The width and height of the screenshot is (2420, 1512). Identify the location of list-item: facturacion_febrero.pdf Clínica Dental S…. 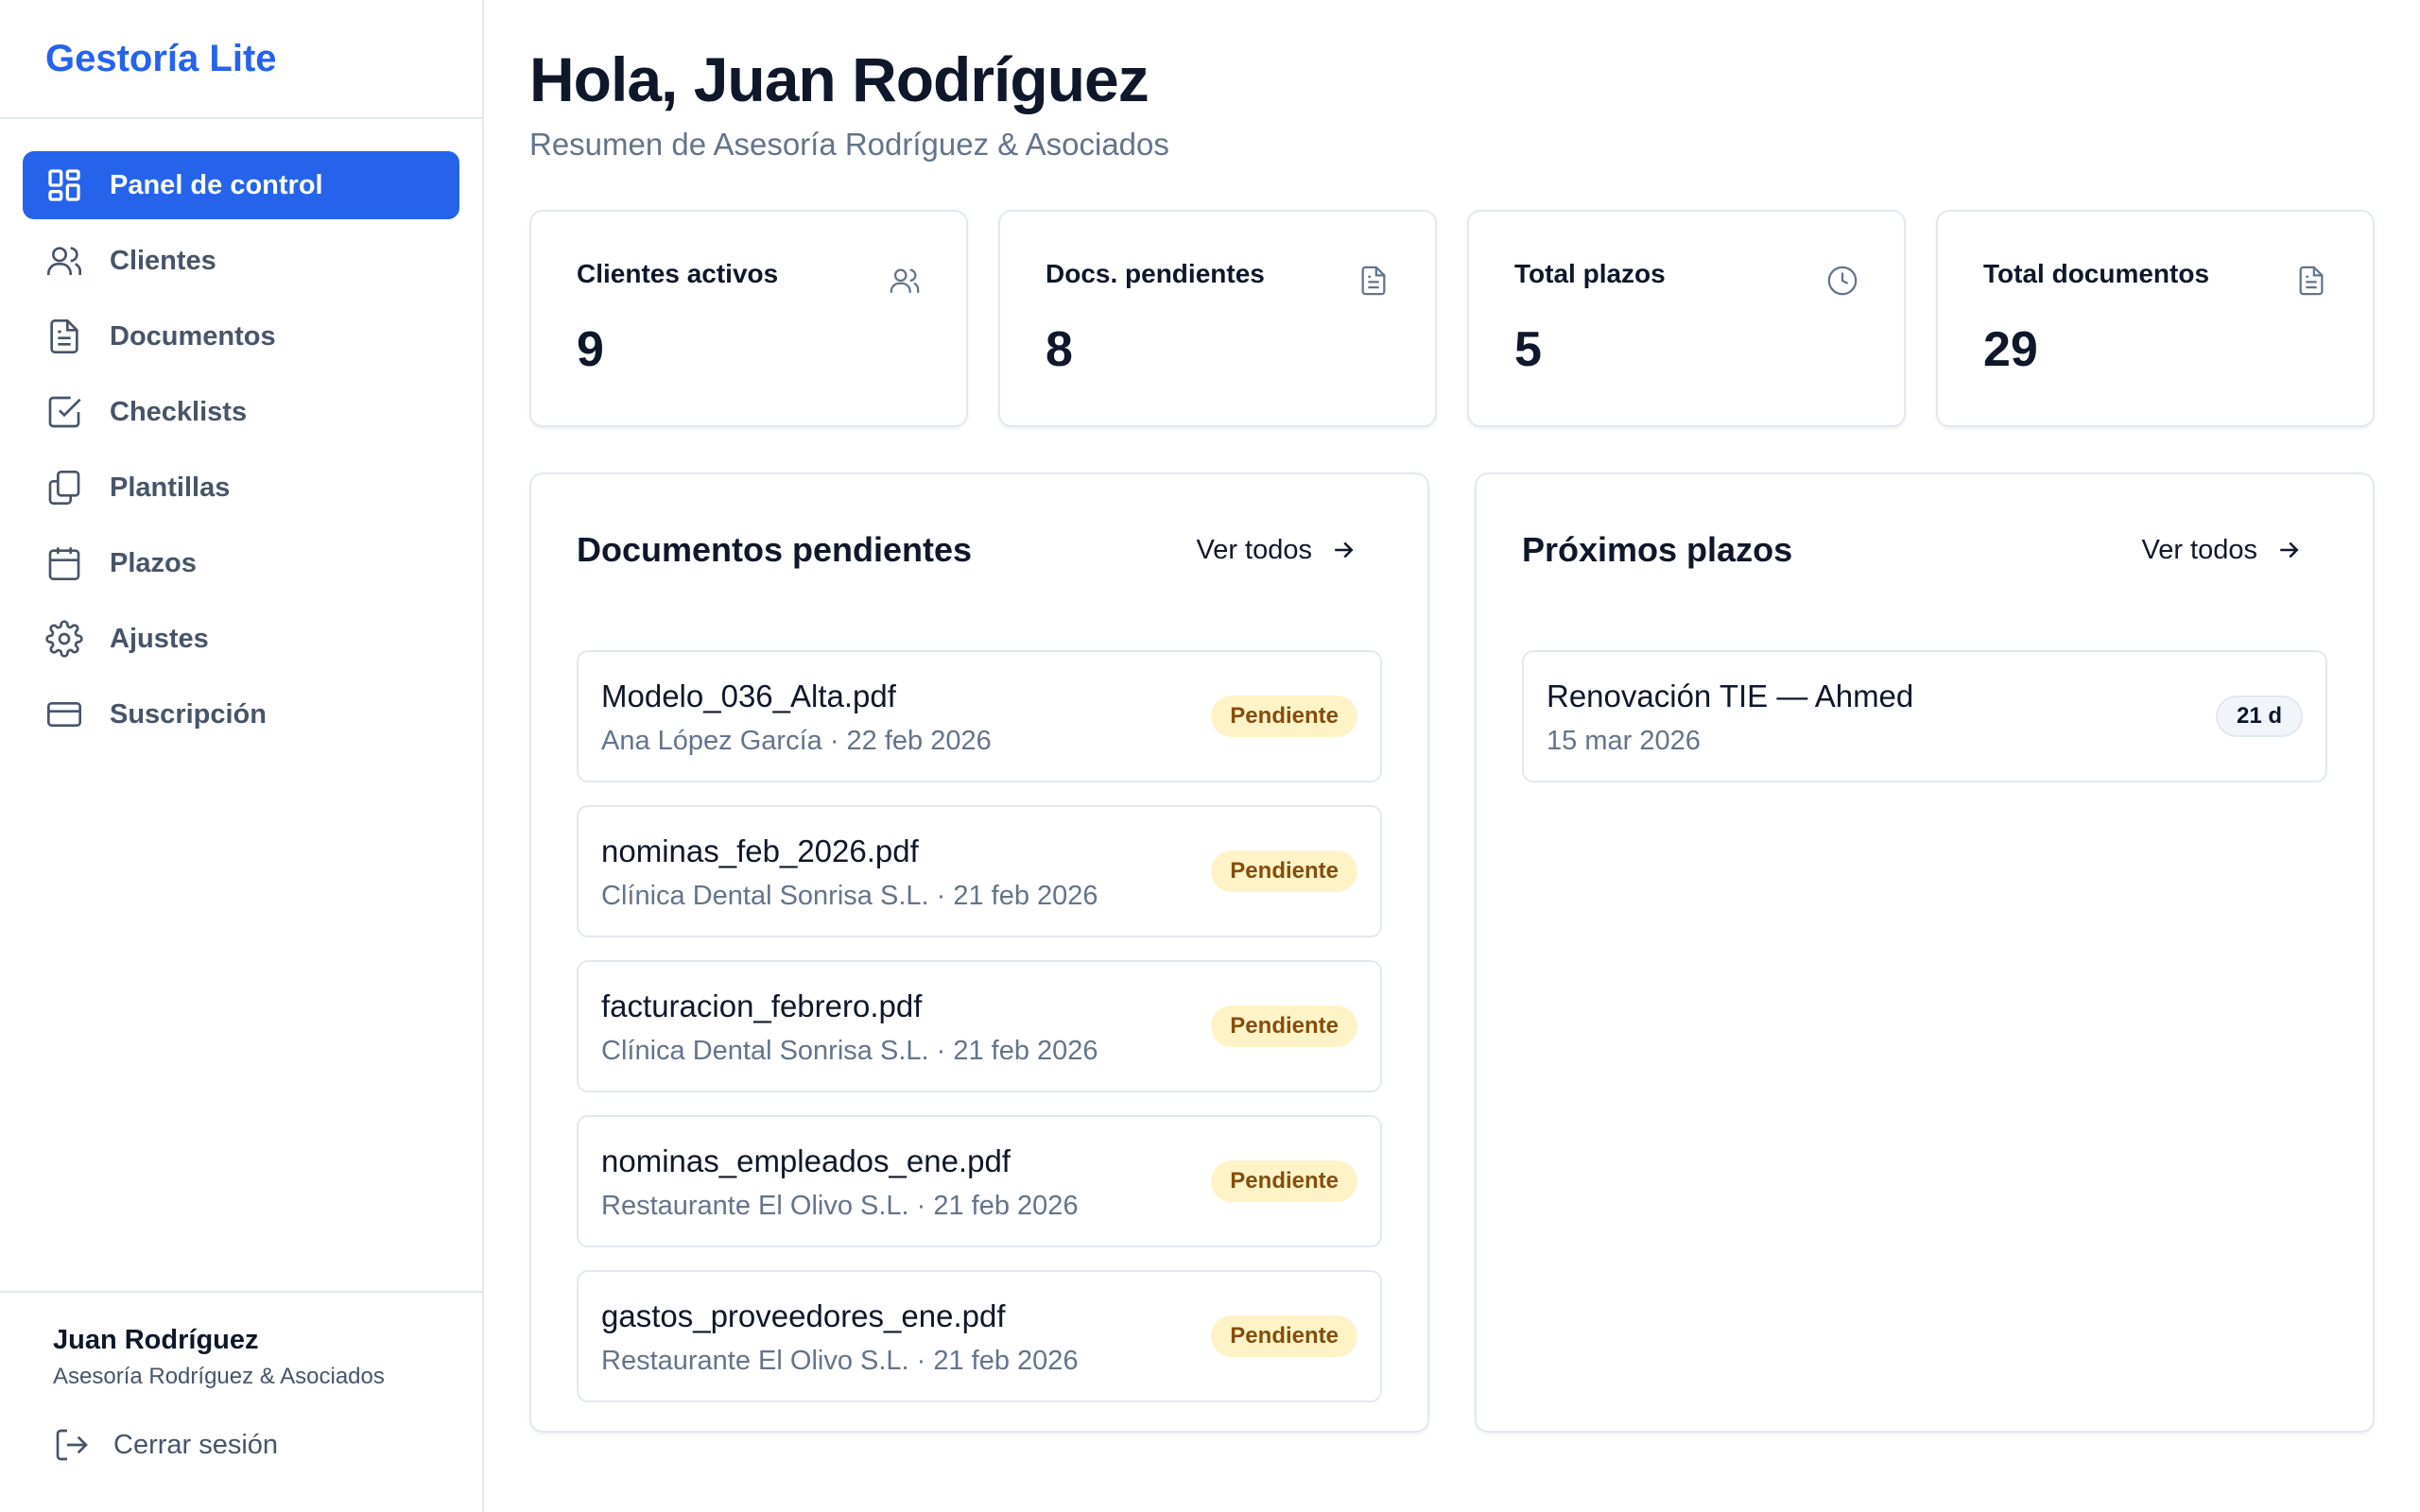
(979, 1026).